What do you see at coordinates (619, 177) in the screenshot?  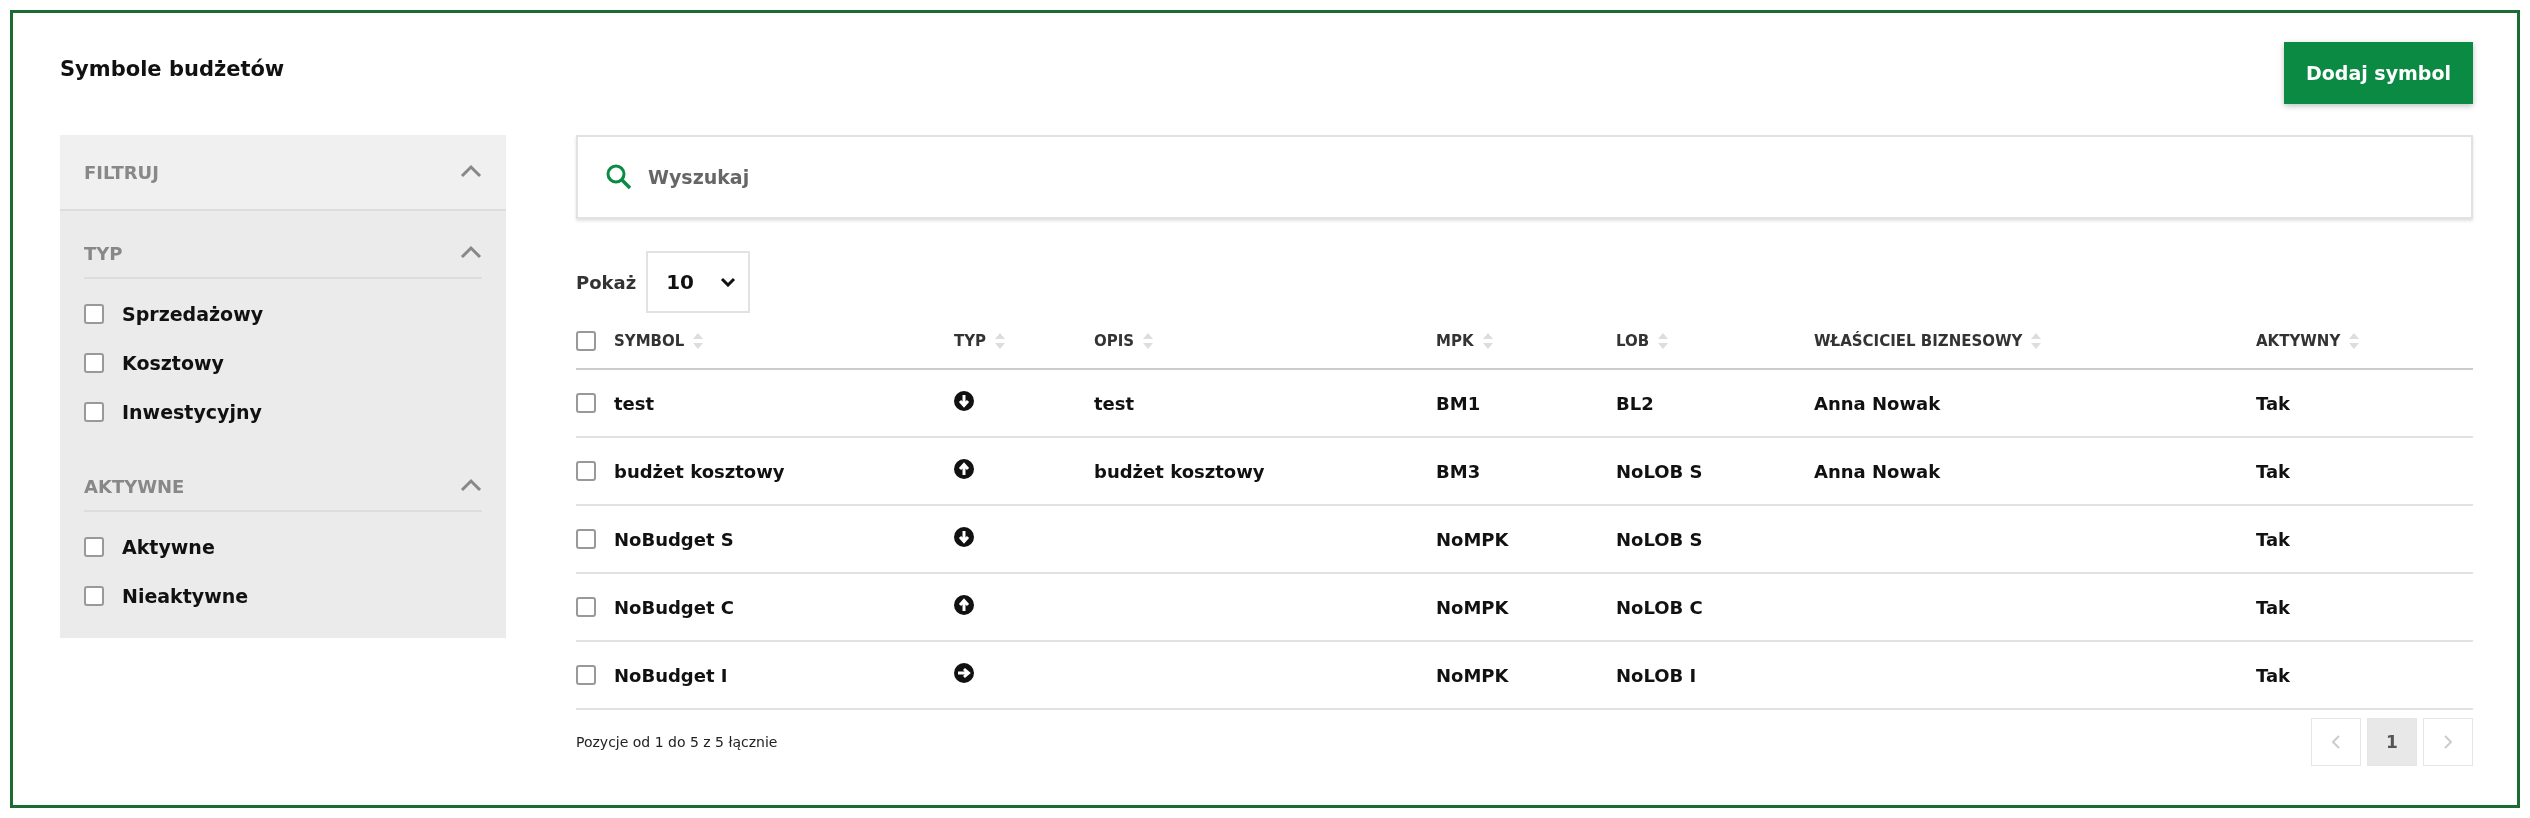 I see `search-icon` at bounding box center [619, 177].